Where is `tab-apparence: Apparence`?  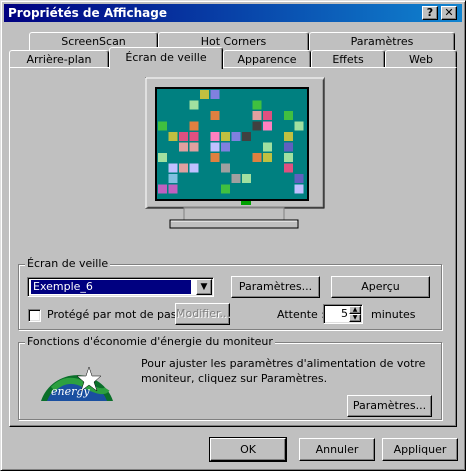 tab-apparence: Apparence is located at coordinates (267, 59).